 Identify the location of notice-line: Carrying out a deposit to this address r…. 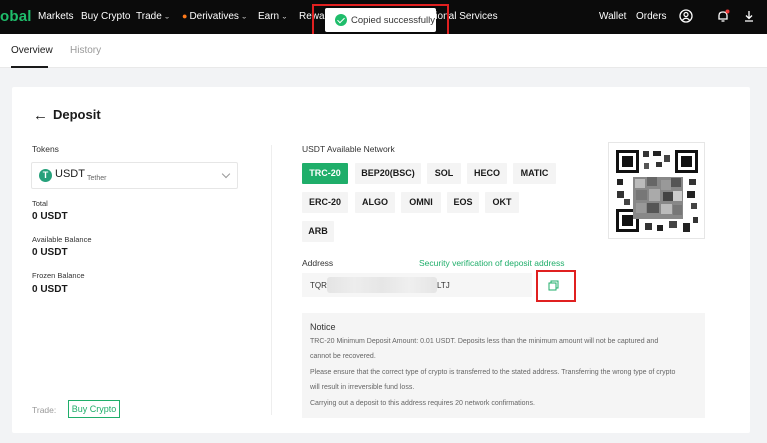
(422, 403).